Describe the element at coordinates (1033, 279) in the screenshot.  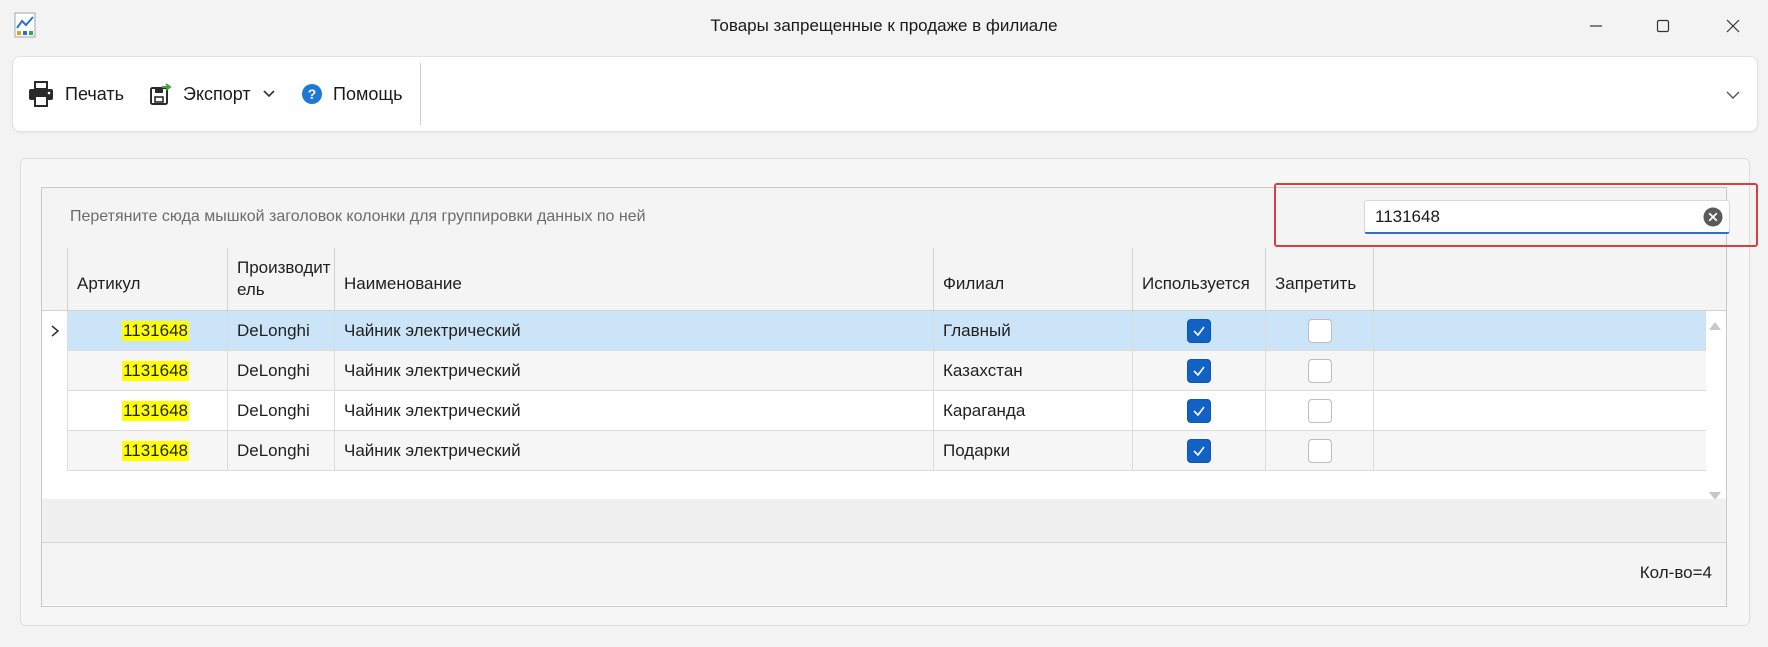
I see `header-branch: Филиал` at that location.